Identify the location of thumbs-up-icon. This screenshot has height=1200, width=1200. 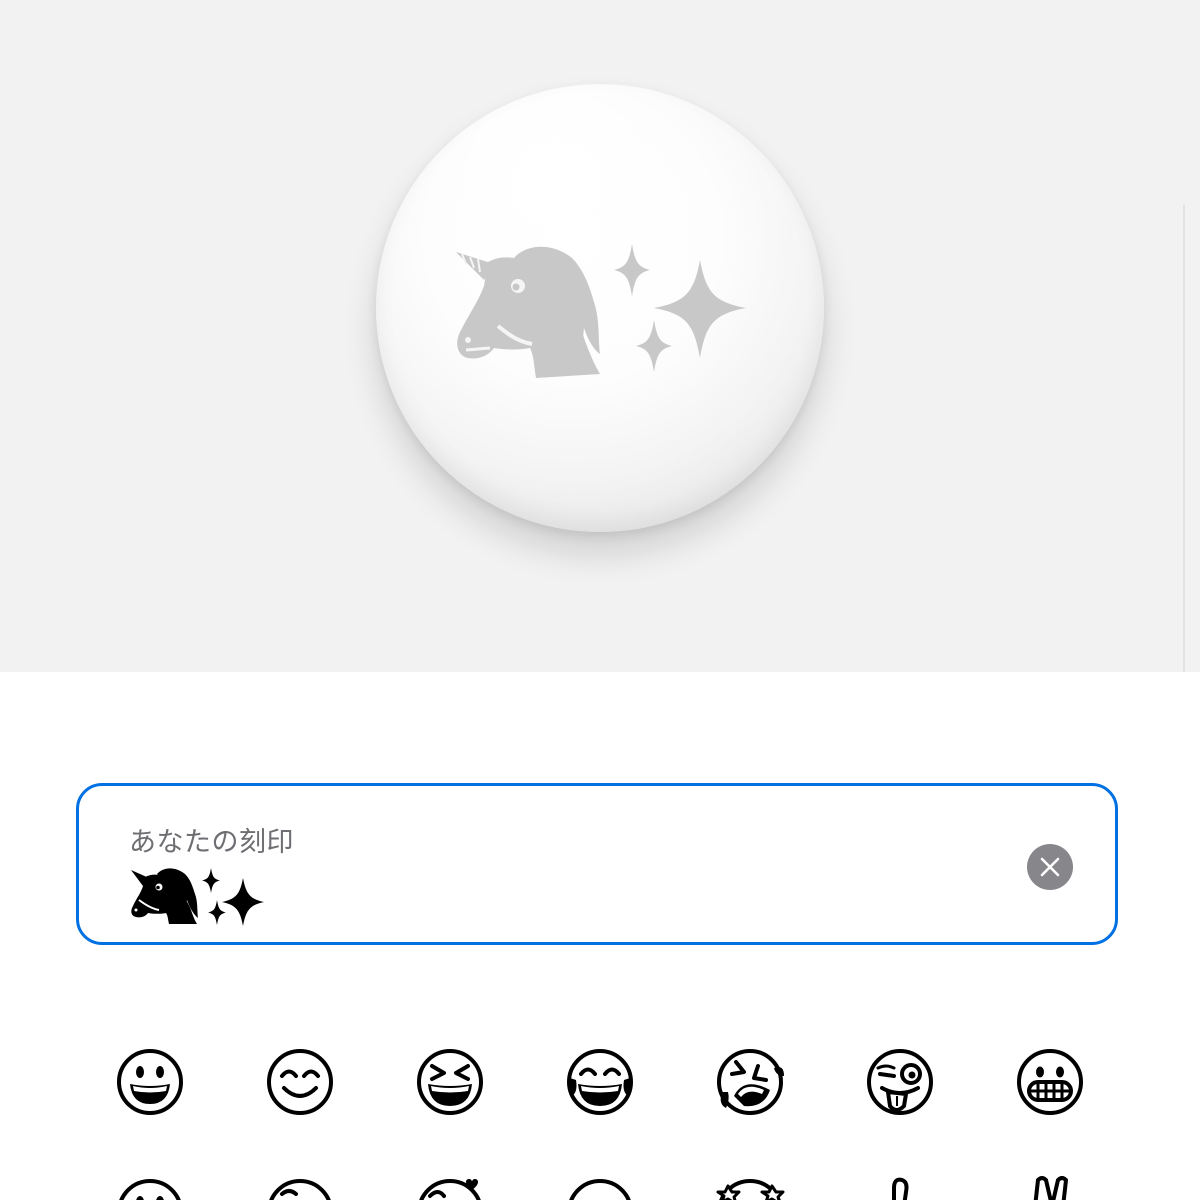
(900, 1188).